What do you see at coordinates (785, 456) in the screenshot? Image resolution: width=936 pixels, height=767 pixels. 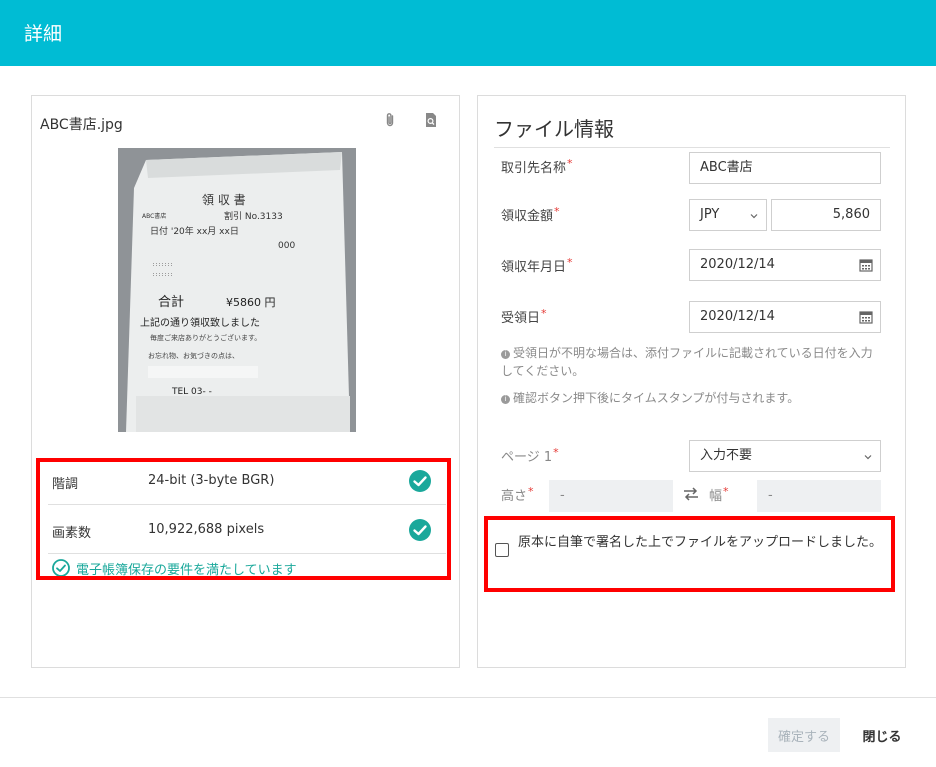 I see `page-select: 入力不要` at bounding box center [785, 456].